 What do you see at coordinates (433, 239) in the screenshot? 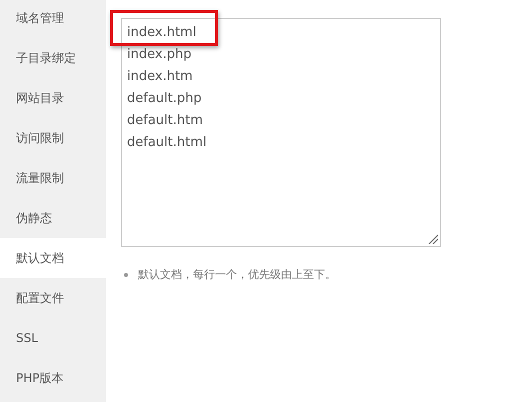
I see `resize-grip-icon` at bounding box center [433, 239].